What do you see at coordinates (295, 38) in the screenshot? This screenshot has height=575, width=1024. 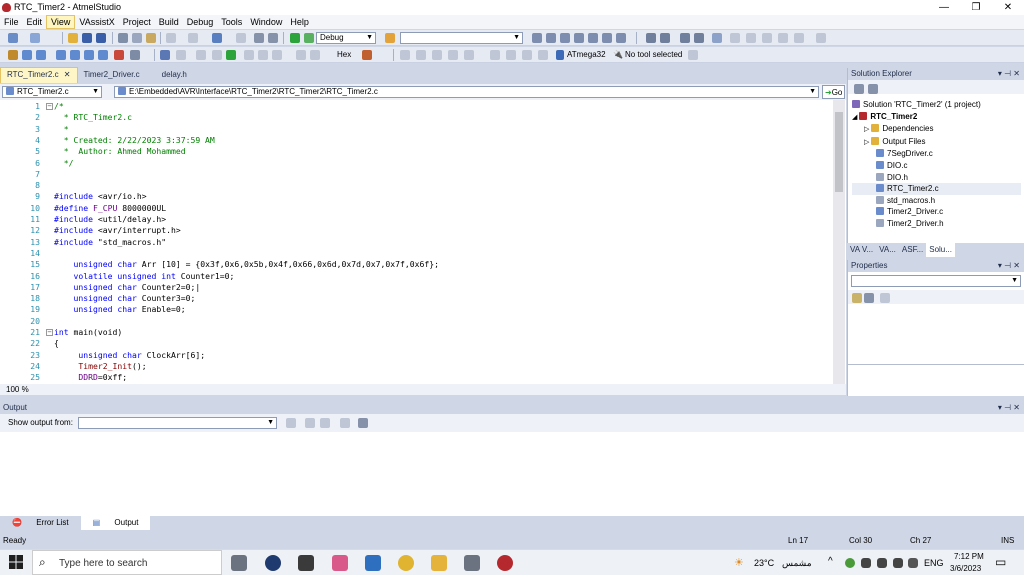 I see `start-debugging-icon` at bounding box center [295, 38].